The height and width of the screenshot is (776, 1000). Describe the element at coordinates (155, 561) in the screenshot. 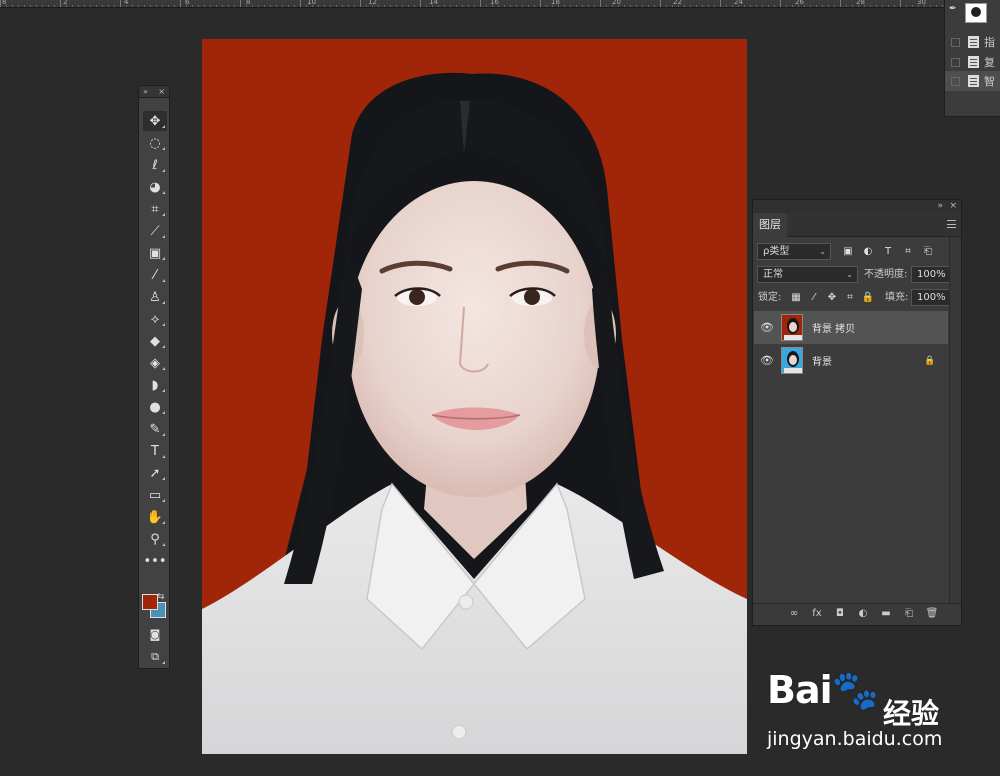

I see `more-tools: •••` at that location.